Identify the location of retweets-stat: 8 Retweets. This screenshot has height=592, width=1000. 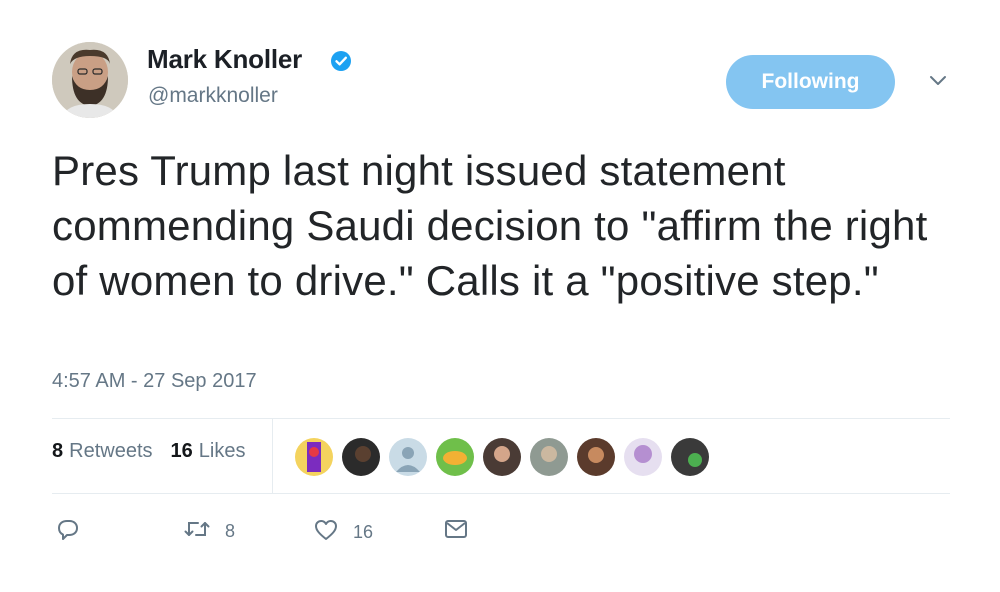
(102, 451).